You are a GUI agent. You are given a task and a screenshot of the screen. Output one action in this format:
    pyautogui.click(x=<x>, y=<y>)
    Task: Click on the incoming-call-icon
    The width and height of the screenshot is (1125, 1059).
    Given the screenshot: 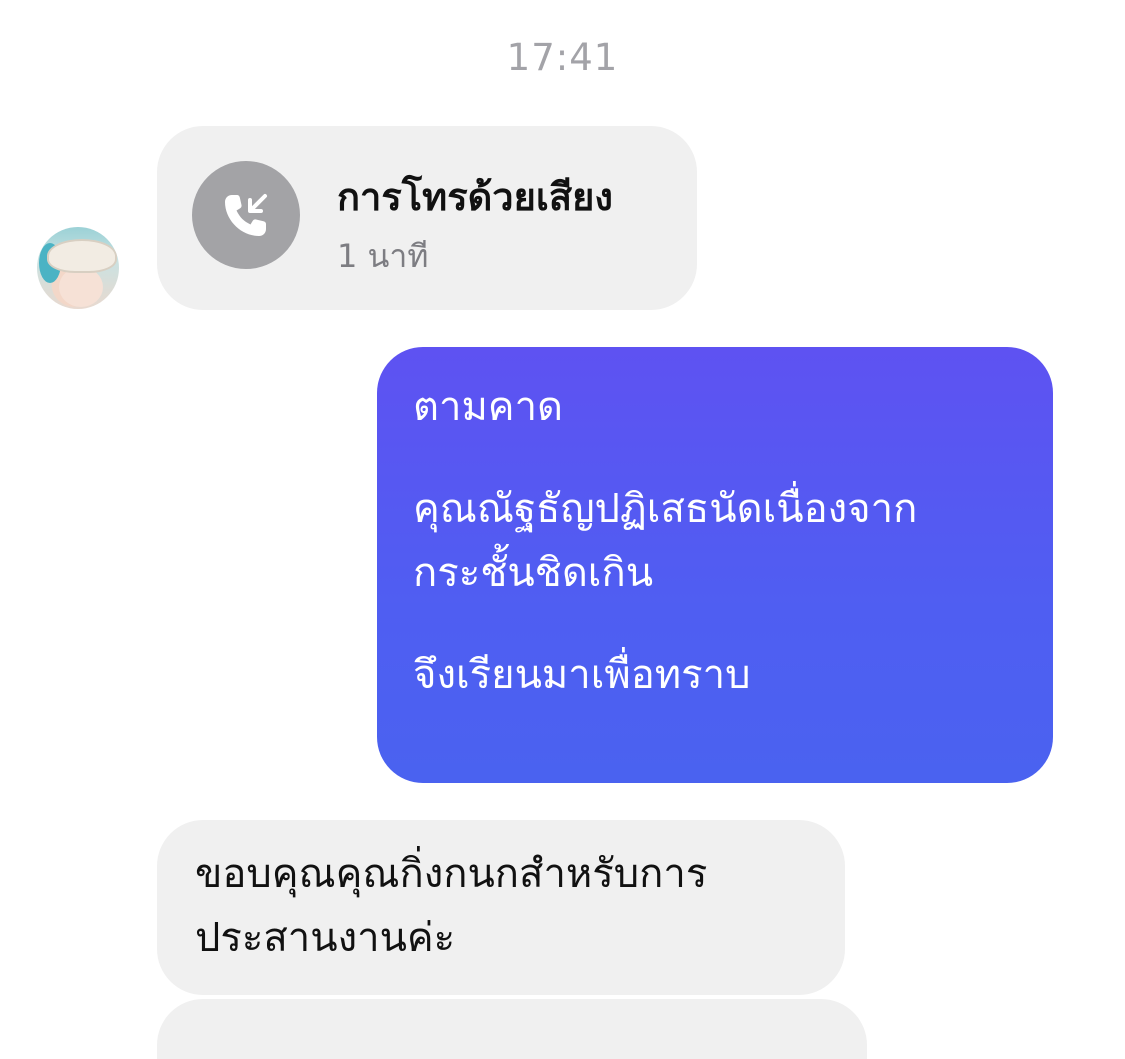 What is the action you would take?
    pyautogui.click(x=246, y=215)
    